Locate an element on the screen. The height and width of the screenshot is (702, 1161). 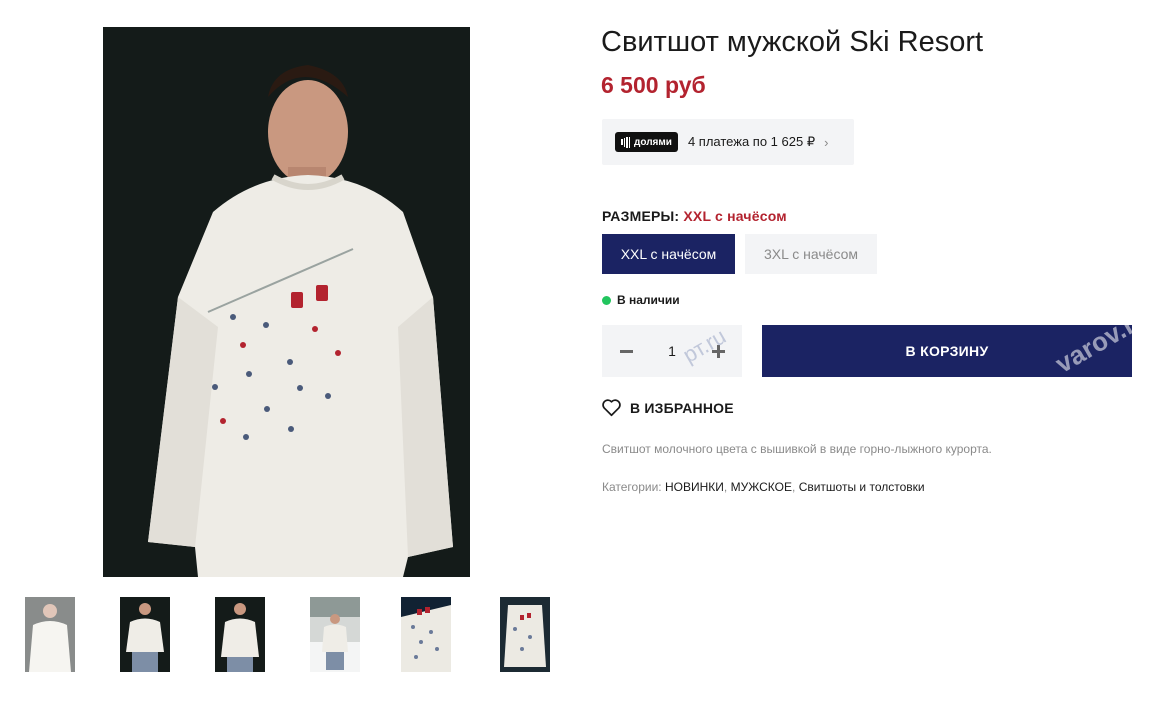
size-option-xxl: XXL с начёсом is located at coordinates (668, 254).